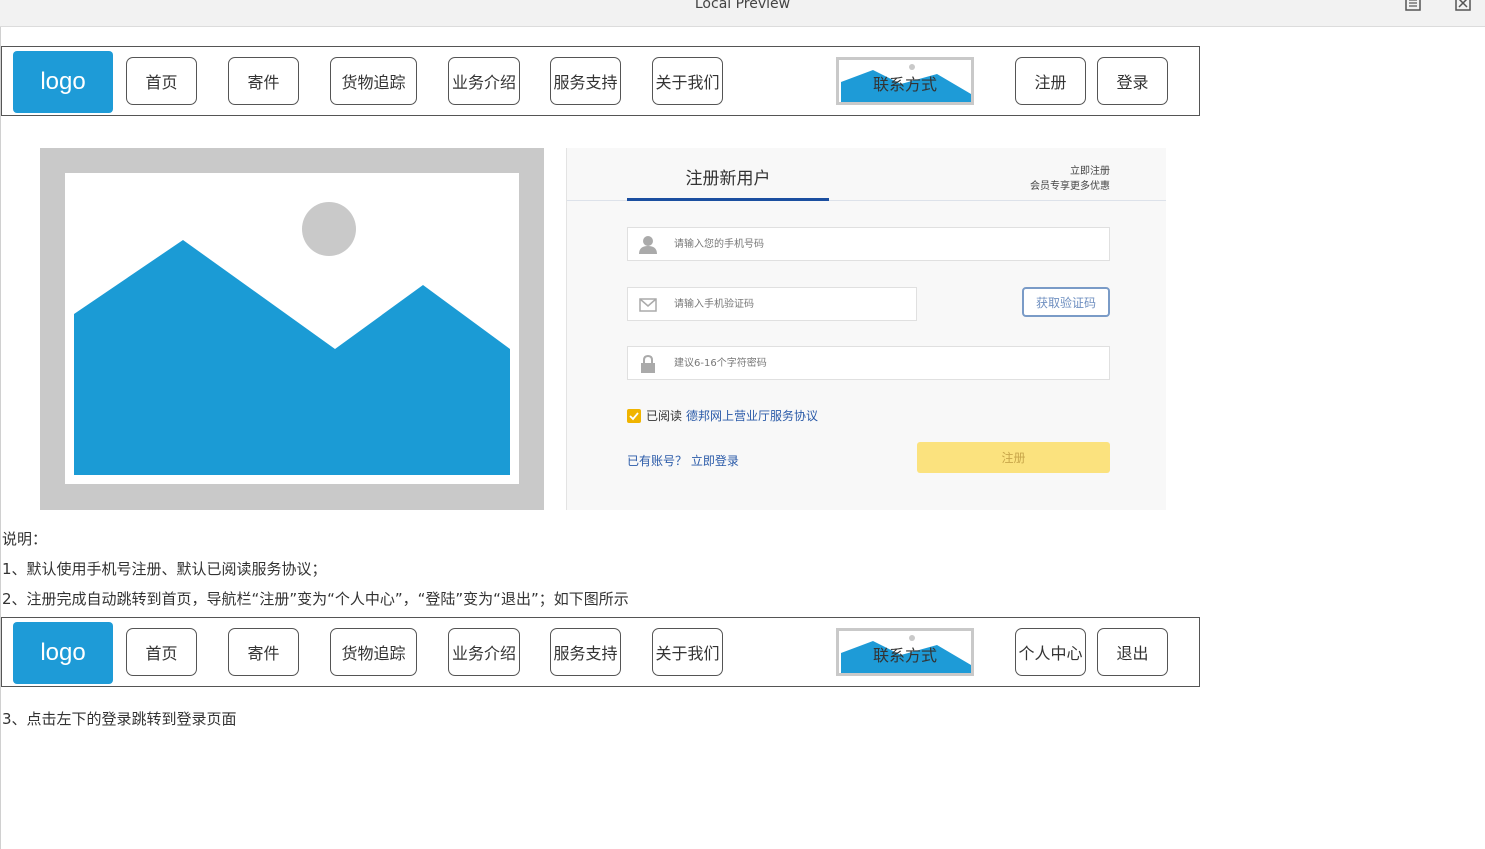 This screenshot has height=849, width=1485. What do you see at coordinates (742, 6) in the screenshot?
I see `window-title: Local Preview` at bounding box center [742, 6].